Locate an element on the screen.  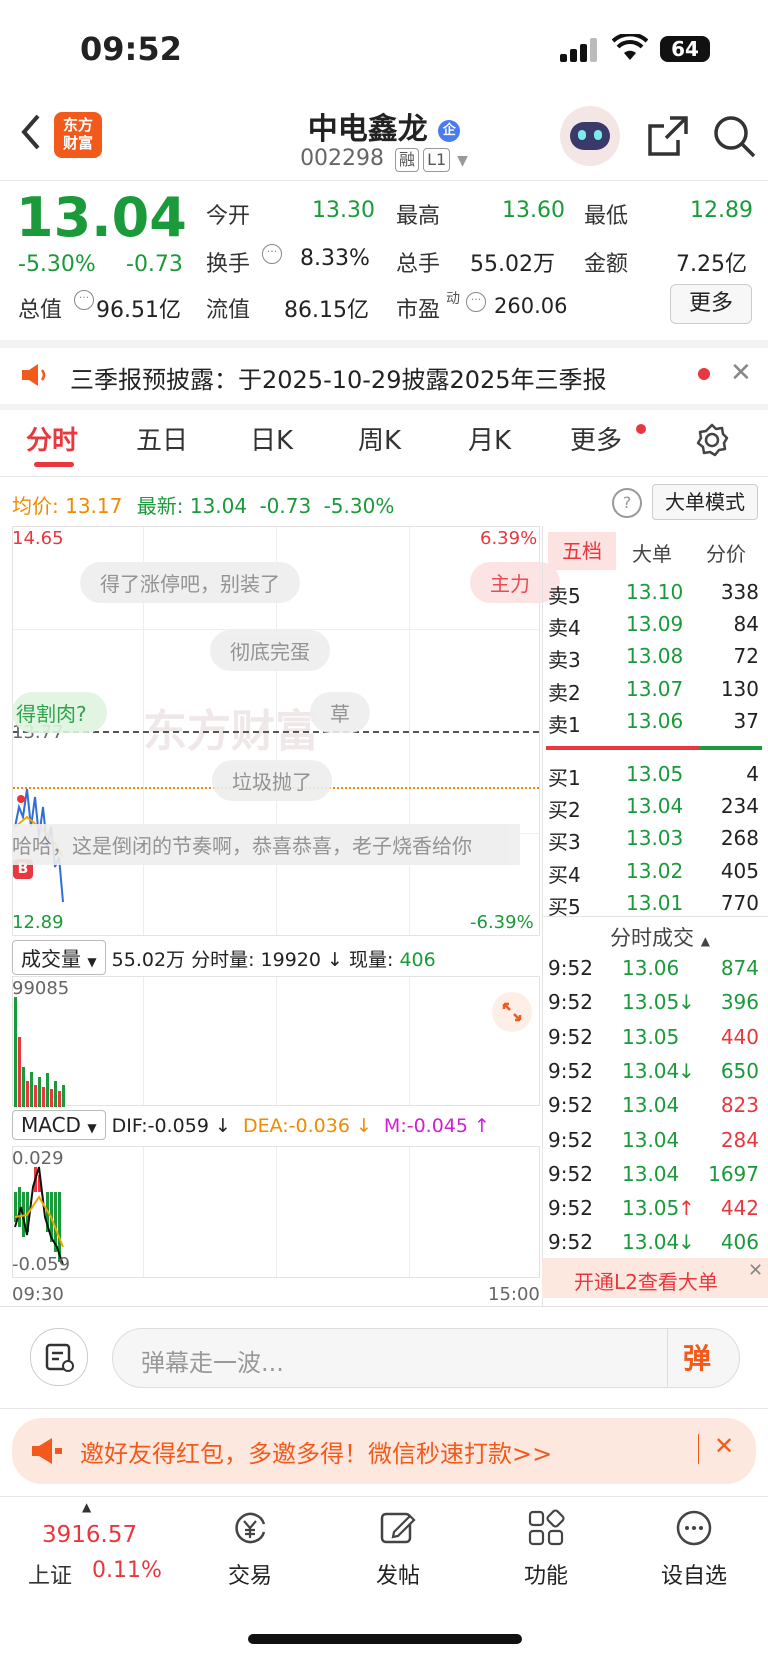
tab-daily-k: 日K is located at coordinates (271, 438).